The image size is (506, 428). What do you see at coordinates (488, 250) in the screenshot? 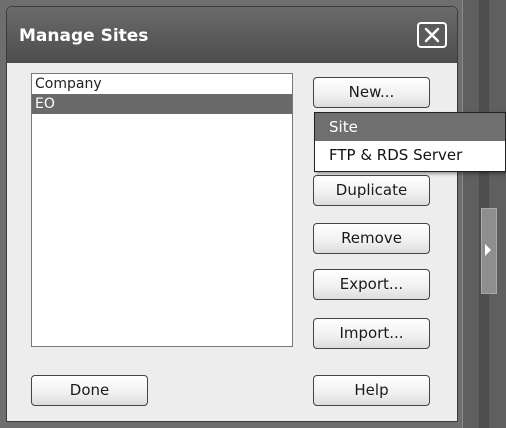
I see `arrow-right-icon` at bounding box center [488, 250].